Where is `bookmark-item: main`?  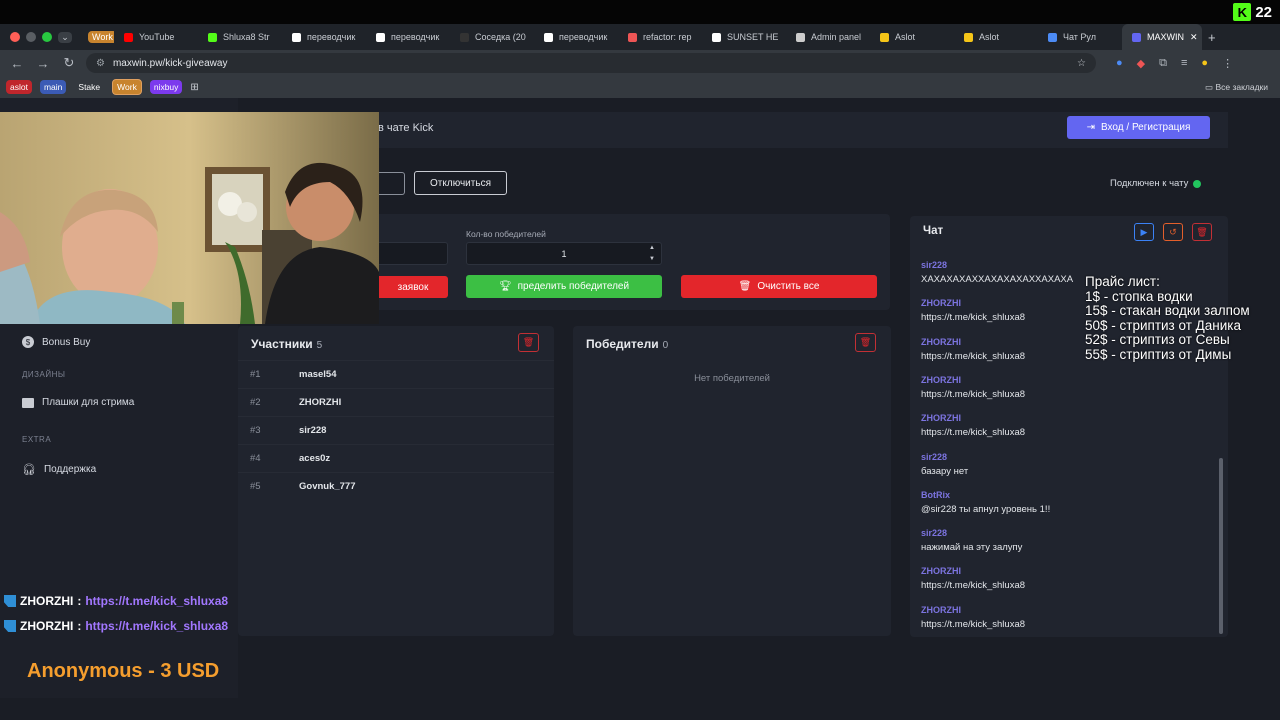
bookmark-item: main is located at coordinates (53, 87).